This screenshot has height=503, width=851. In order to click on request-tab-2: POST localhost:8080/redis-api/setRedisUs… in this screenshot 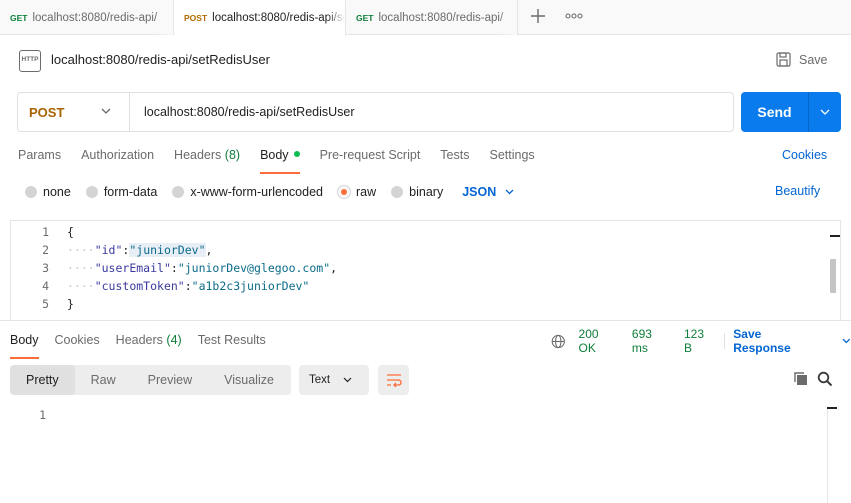, I will do `click(260, 18)`.